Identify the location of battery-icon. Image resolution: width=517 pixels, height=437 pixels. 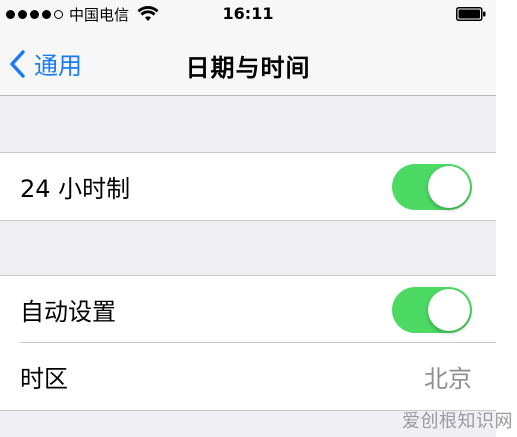
(471, 14).